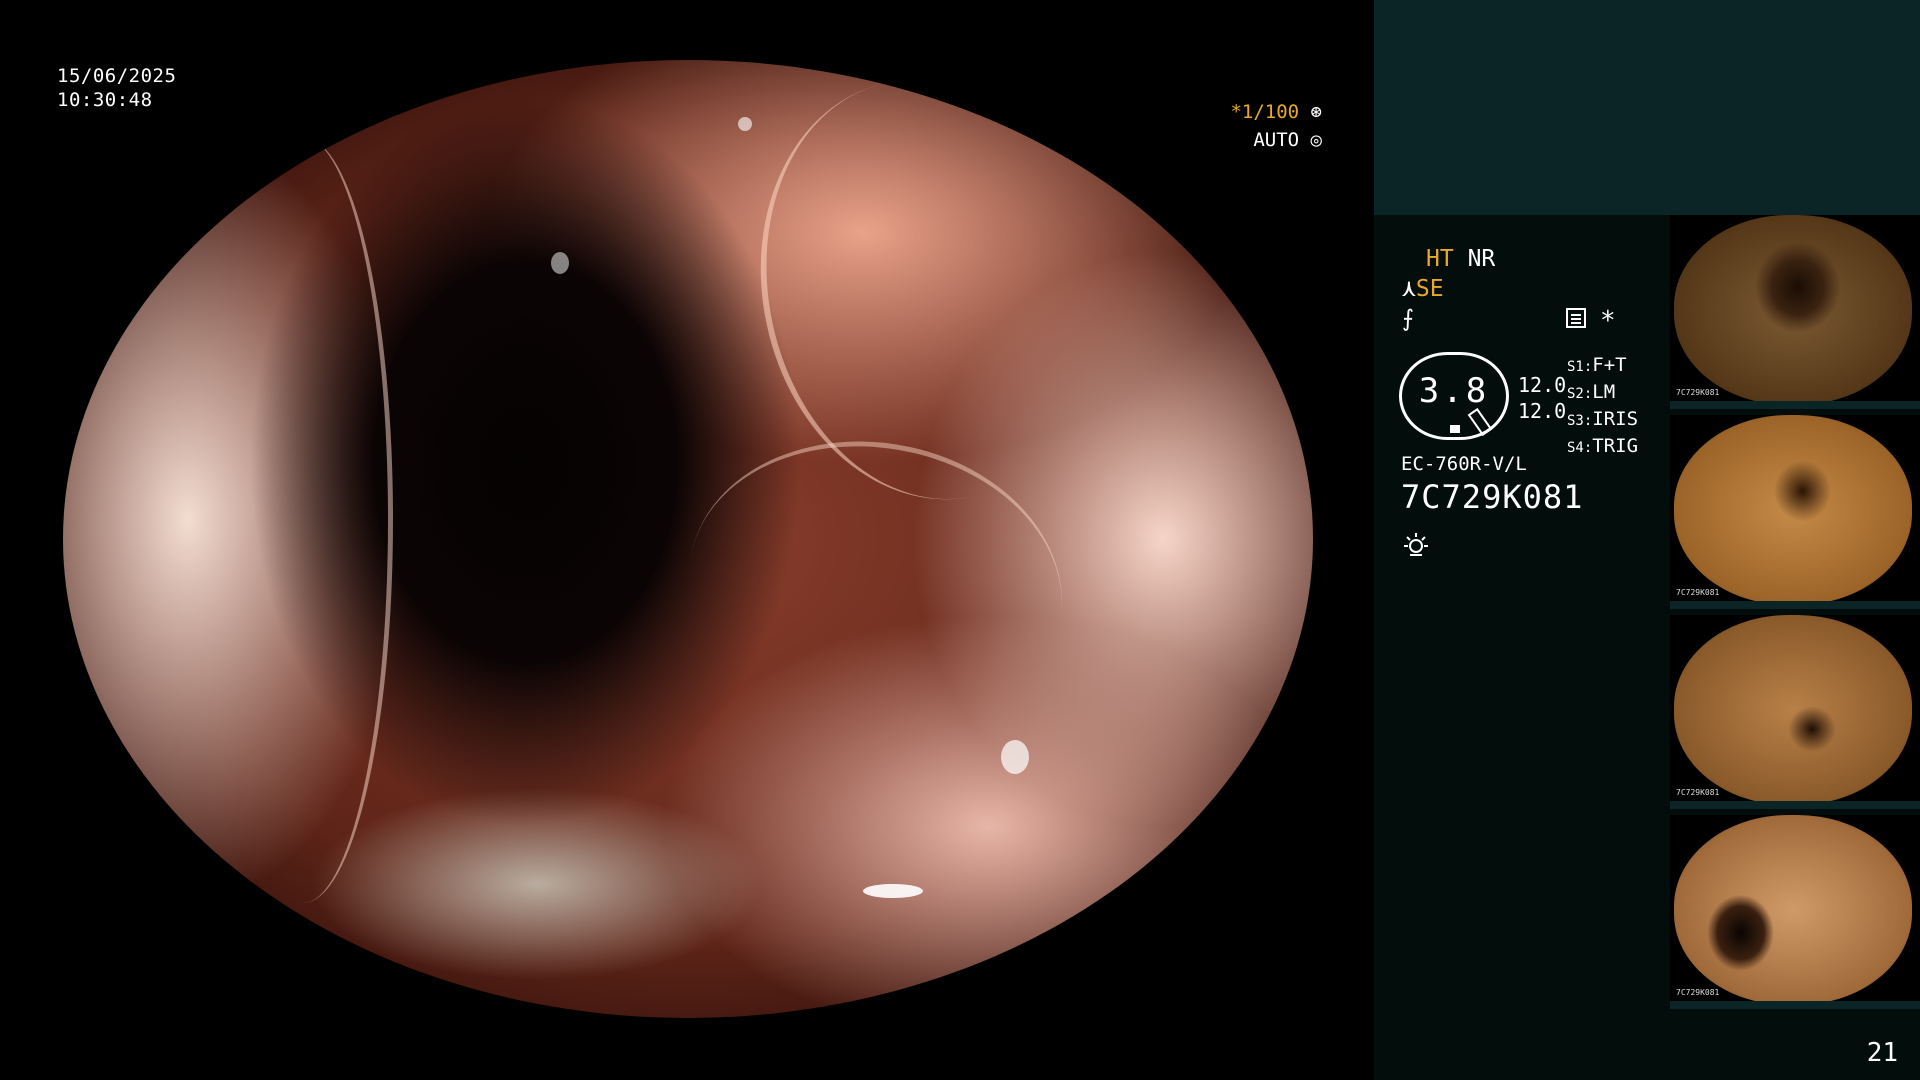 Image resolution: width=1920 pixels, height=1080 pixels. Describe the element at coordinates (1795, 612) in the screenshot. I see `captured-images: 7C729K081 7C729K081 7C729K081 7C729K081` at that location.